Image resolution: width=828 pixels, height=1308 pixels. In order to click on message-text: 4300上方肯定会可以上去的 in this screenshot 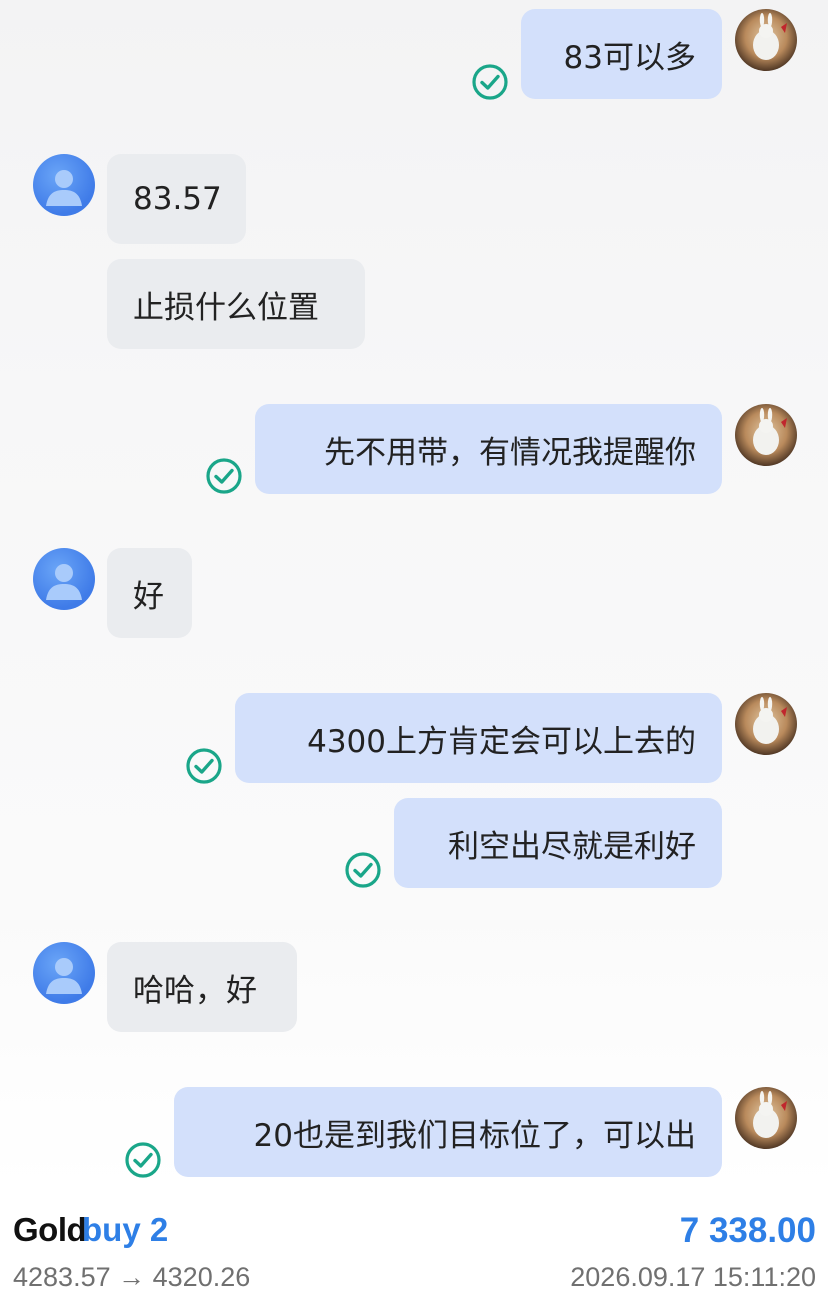, I will do `click(501, 741)`.